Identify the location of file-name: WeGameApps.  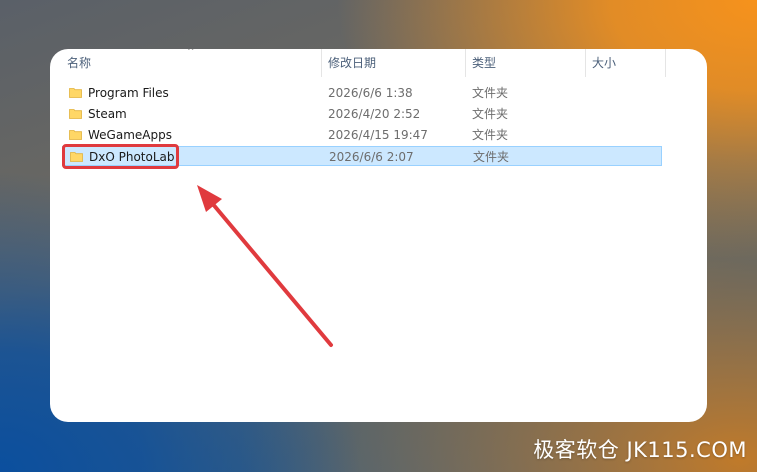
(130, 135).